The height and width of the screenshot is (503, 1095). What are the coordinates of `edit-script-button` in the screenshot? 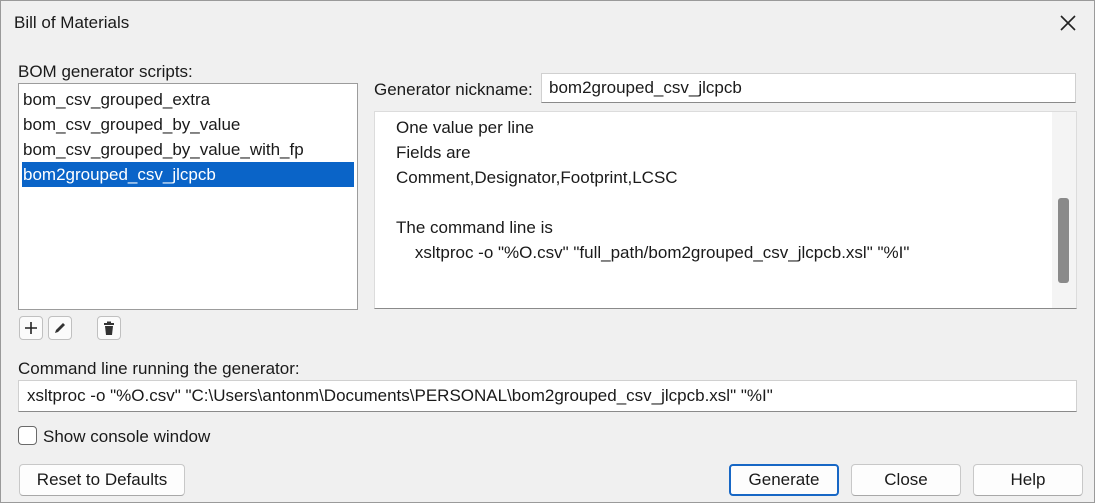 It's located at (60, 328).